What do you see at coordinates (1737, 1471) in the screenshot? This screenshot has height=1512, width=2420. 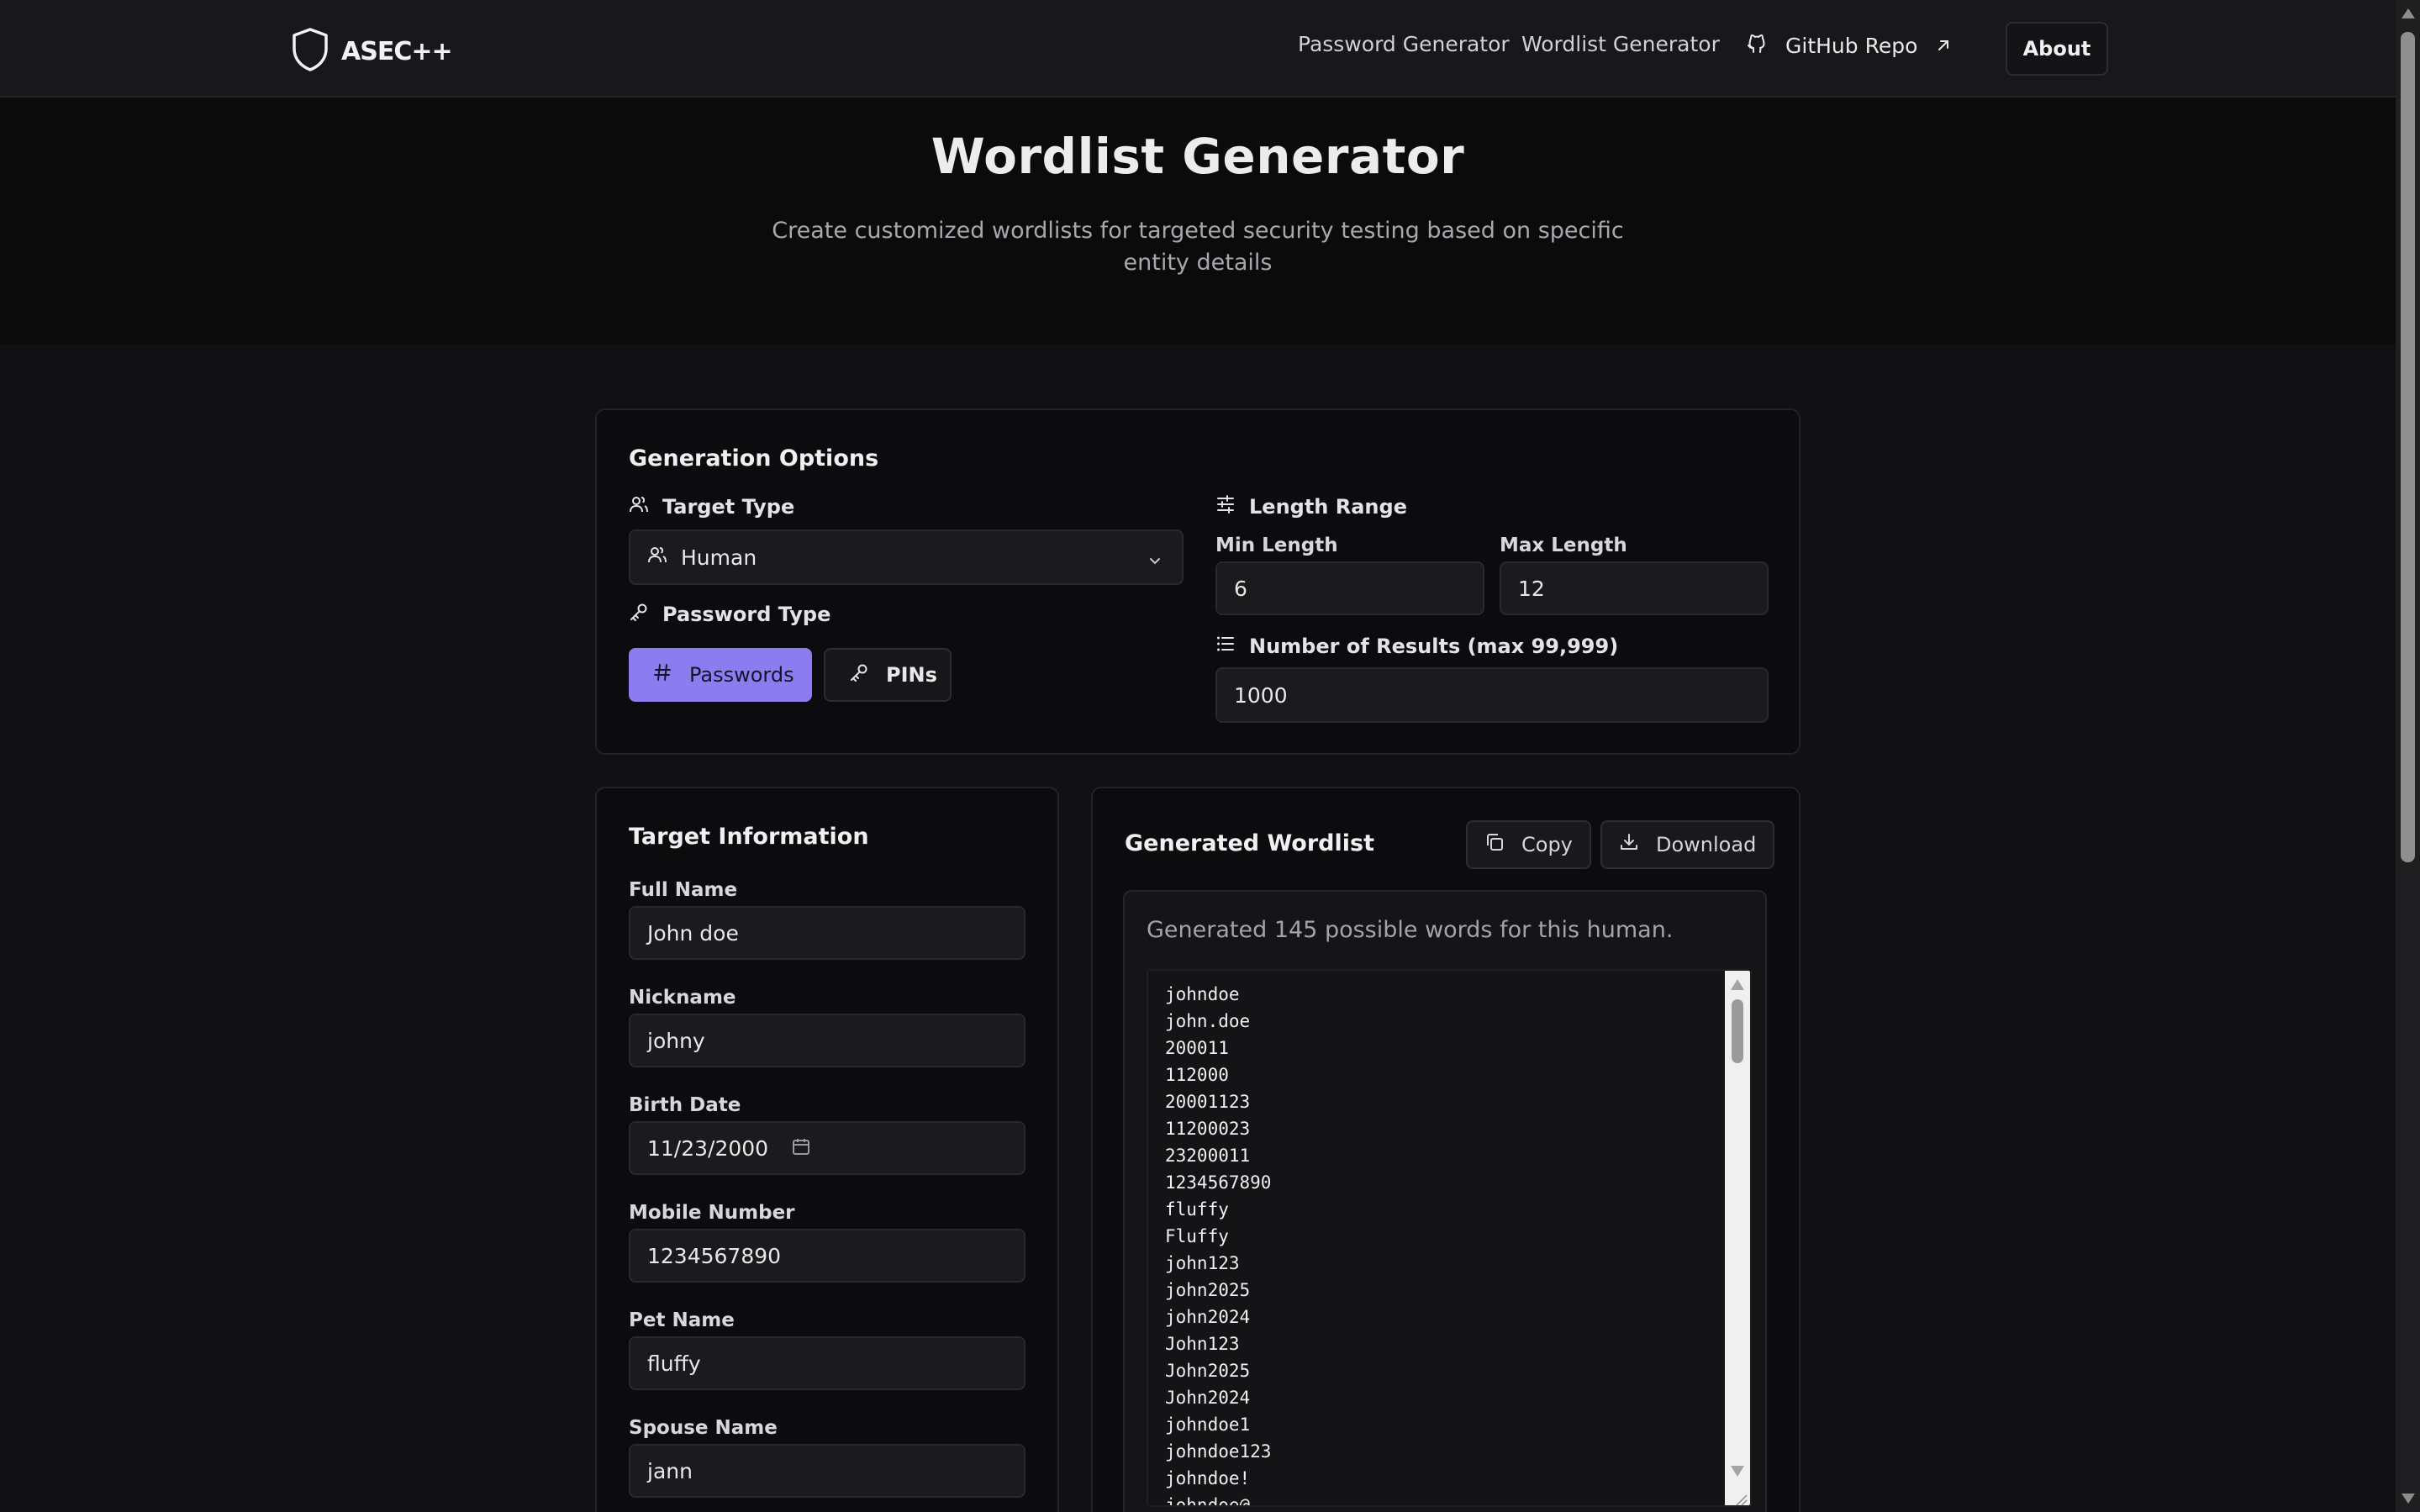 I see `scroll-down-arrow` at bounding box center [1737, 1471].